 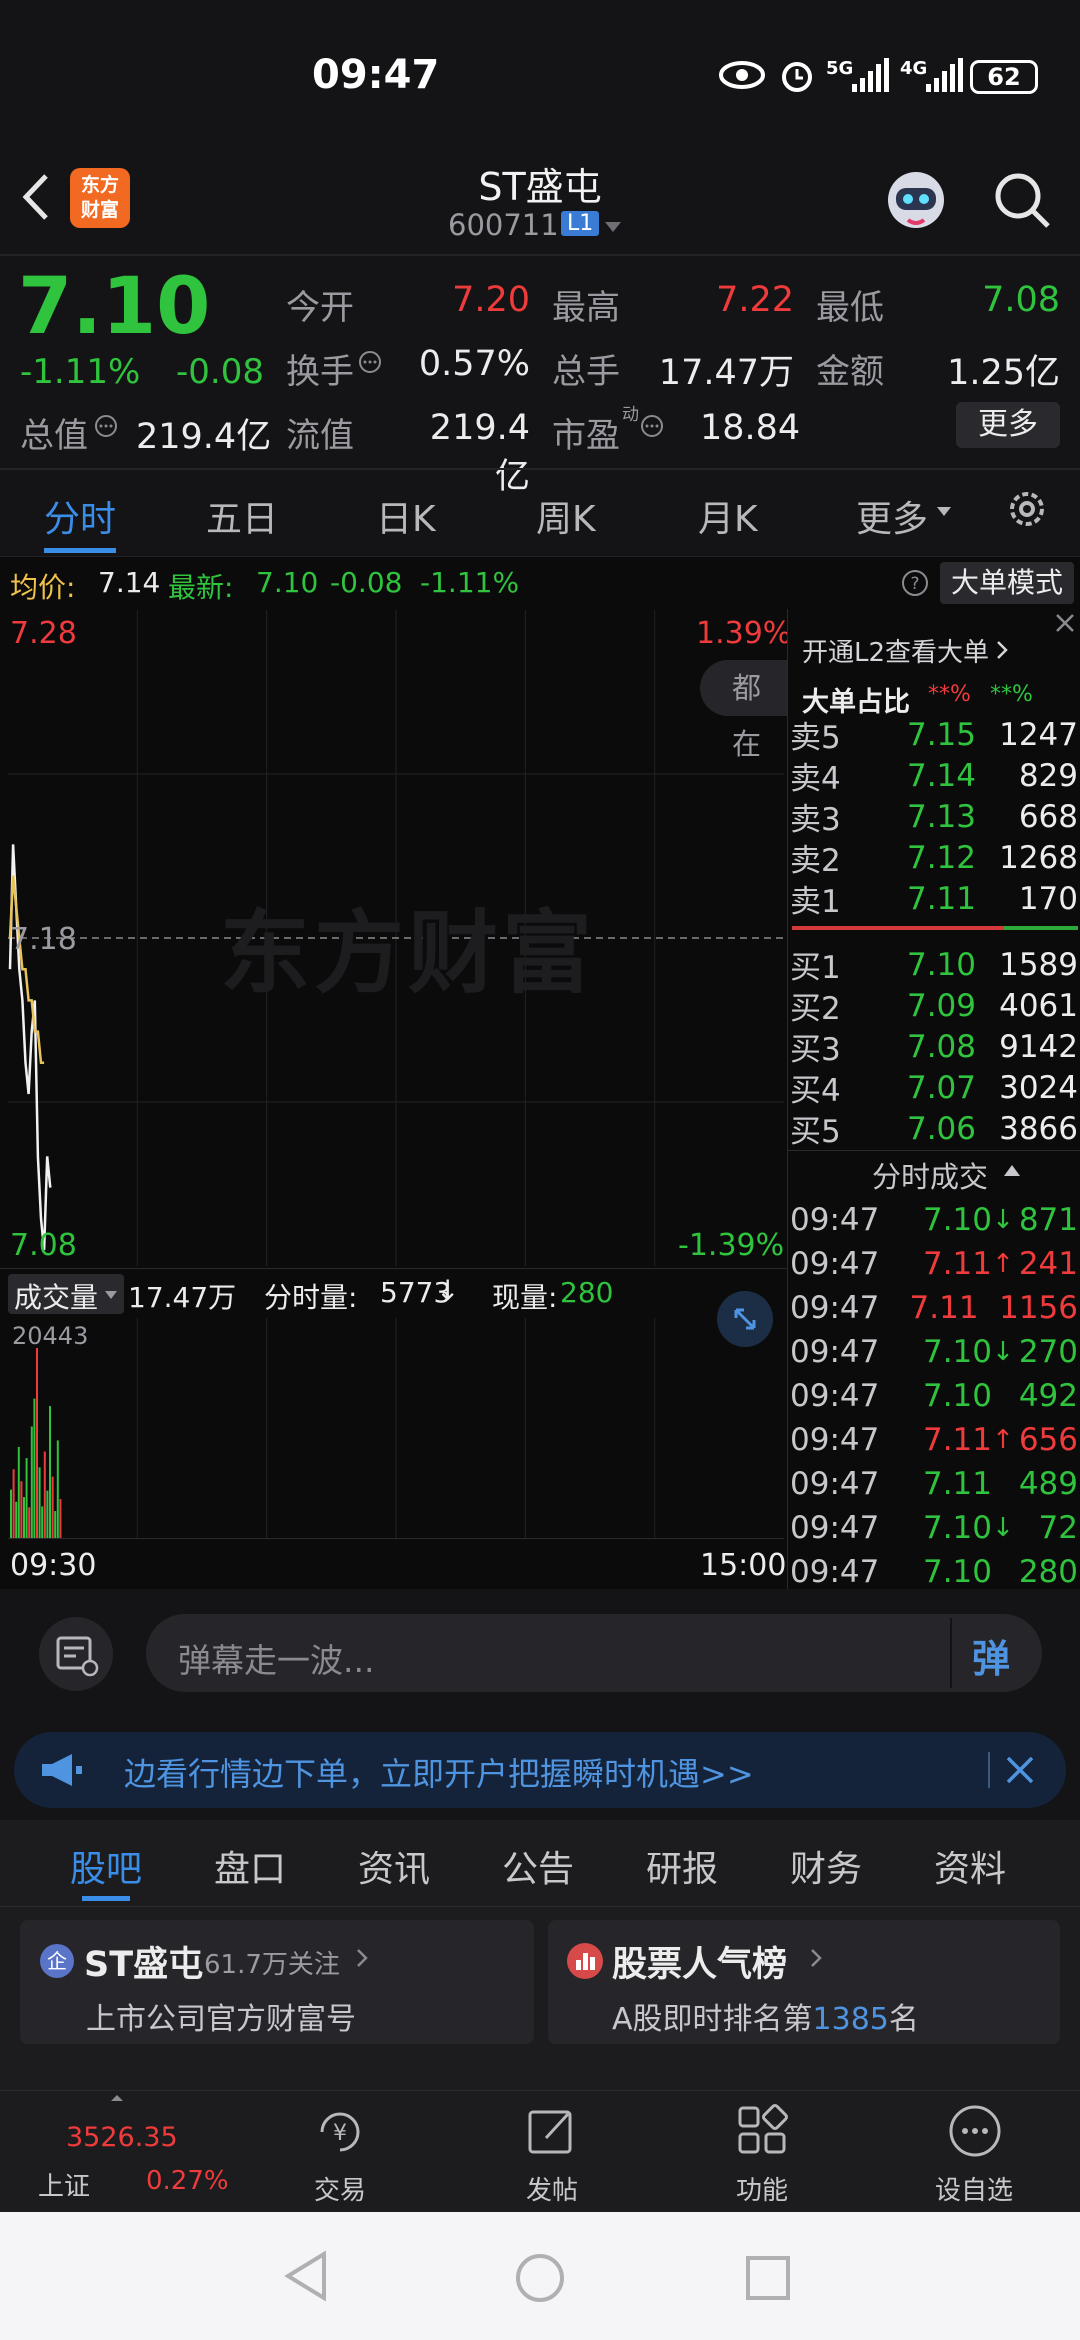 I want to click on trade-yuan-icon: ¥, so click(x=340, y=2132).